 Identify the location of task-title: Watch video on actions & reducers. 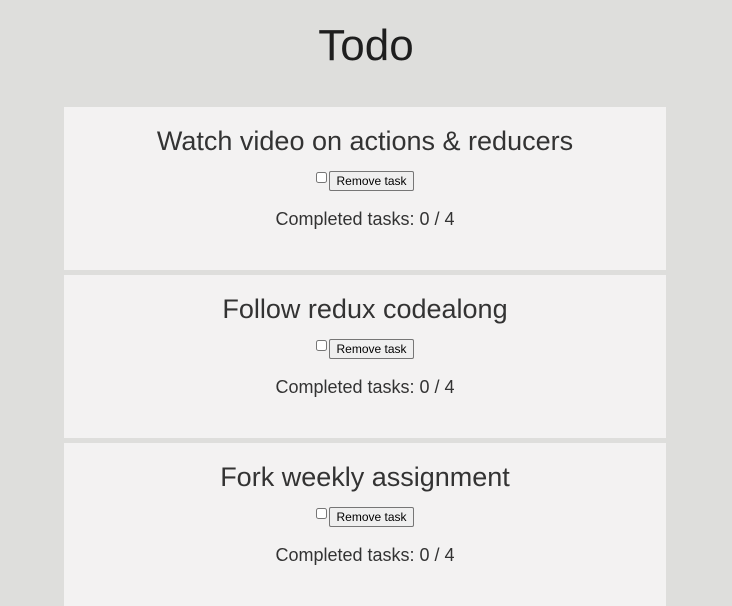
(365, 141).